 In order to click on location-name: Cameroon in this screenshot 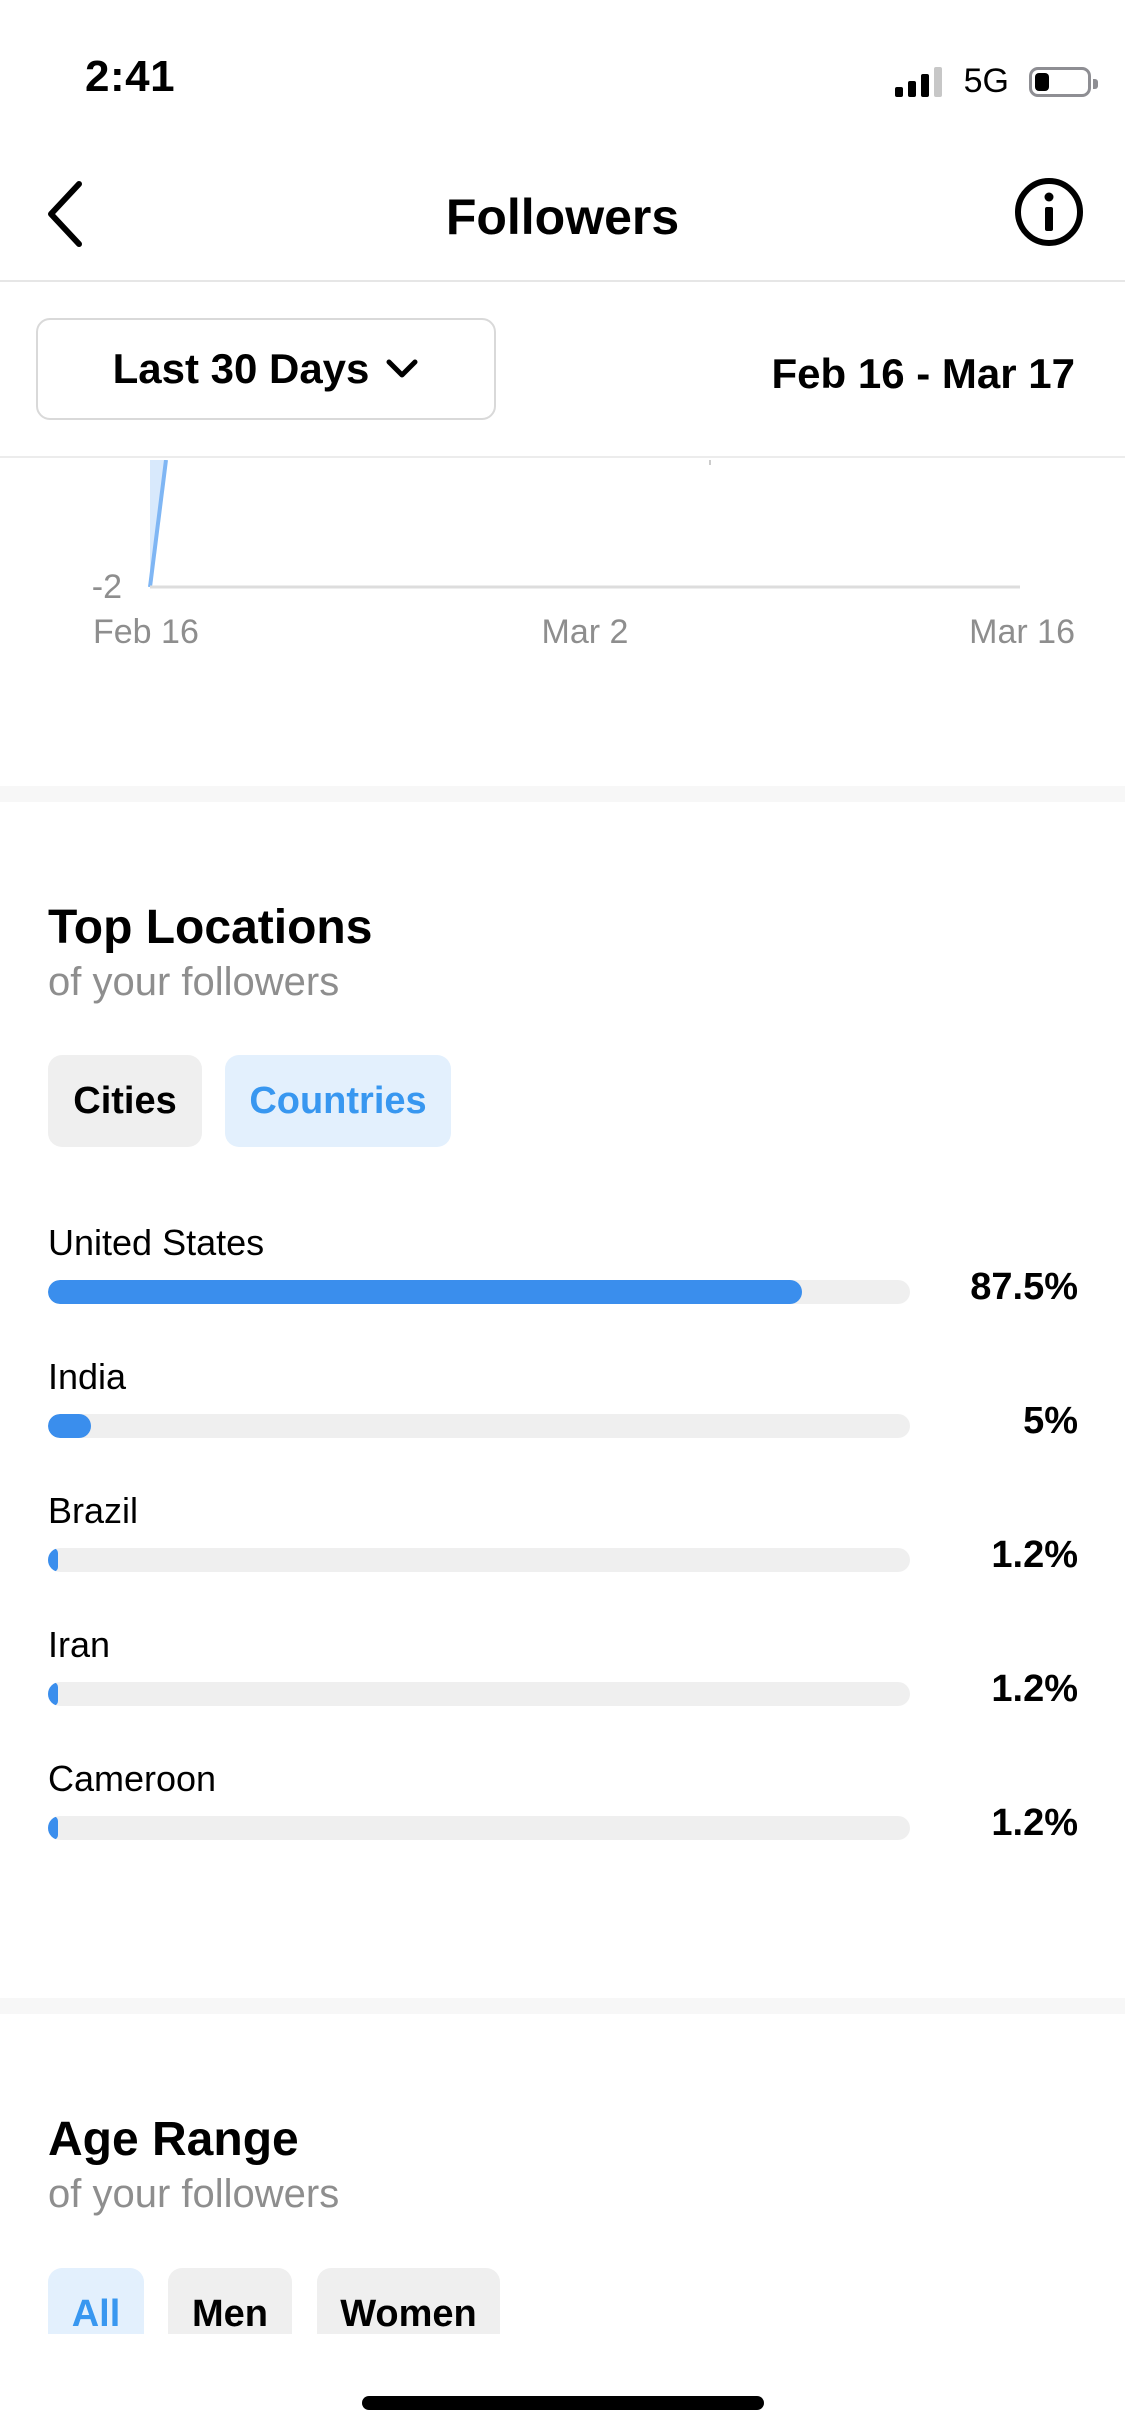, I will do `click(132, 1778)`.